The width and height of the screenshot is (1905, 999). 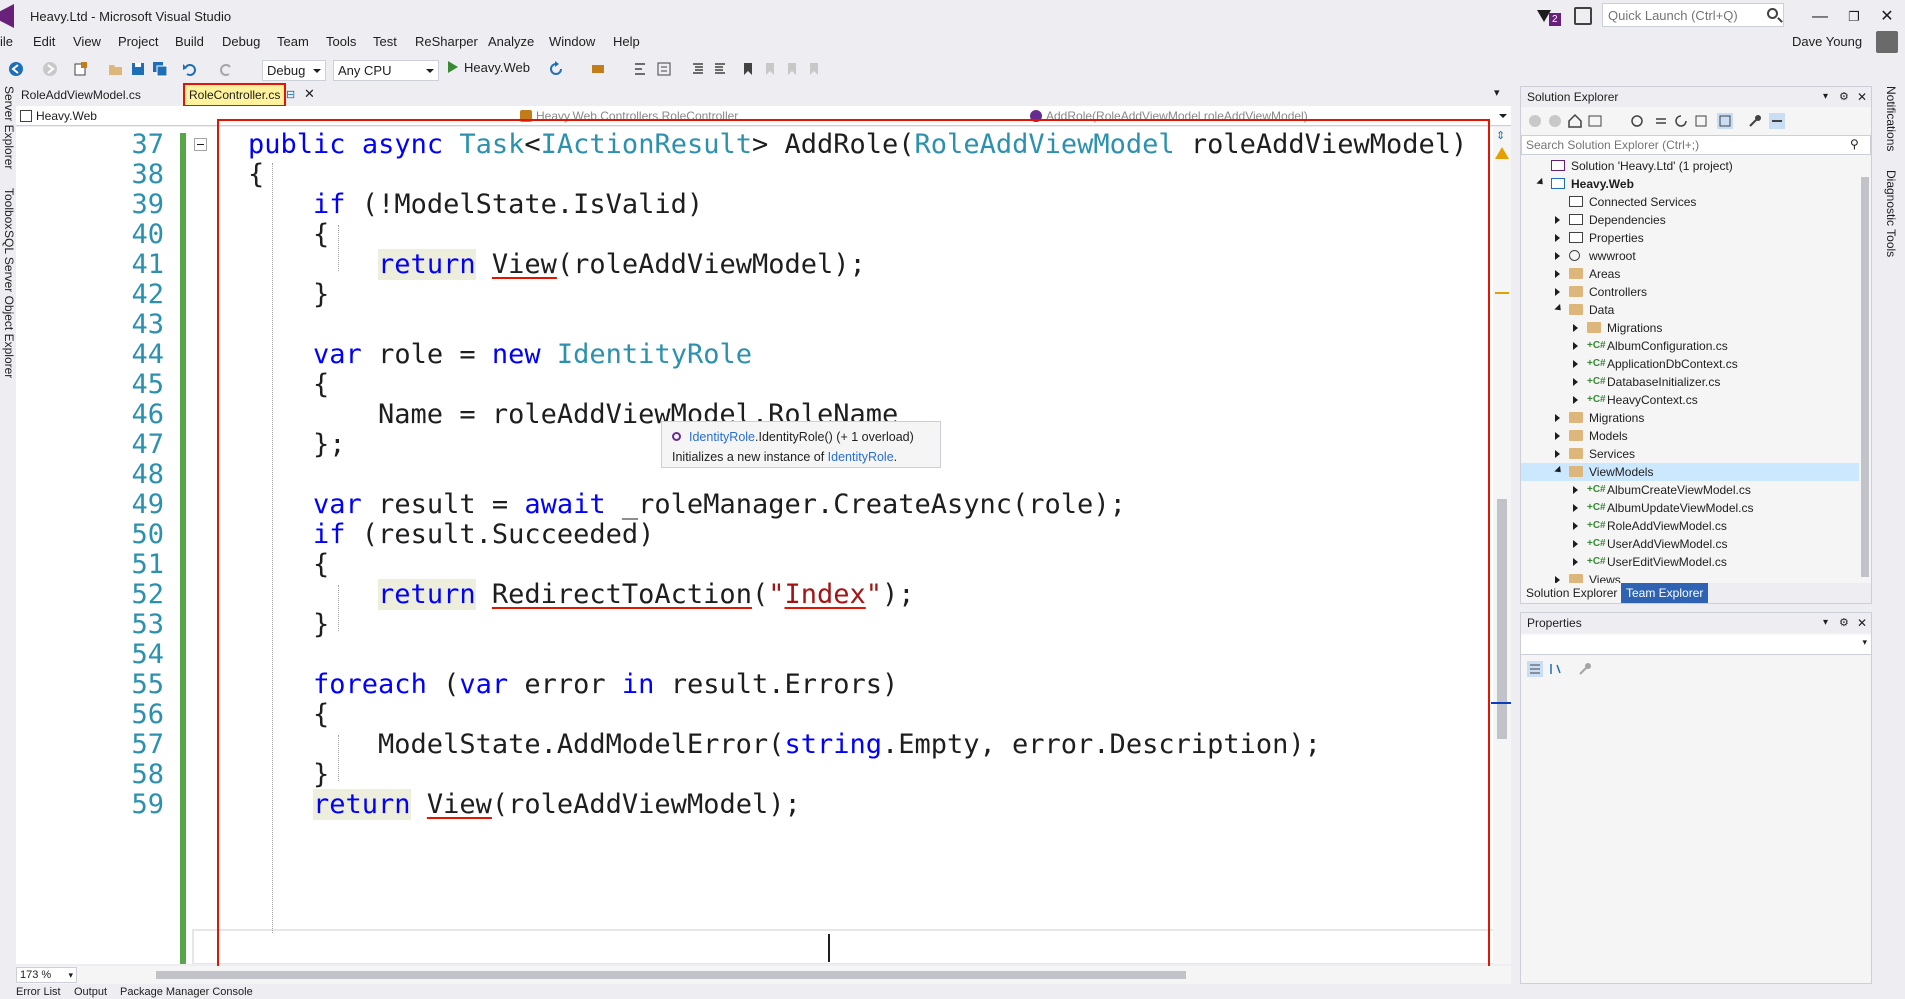 What do you see at coordinates (1535, 669) in the screenshot?
I see `categorized-icon` at bounding box center [1535, 669].